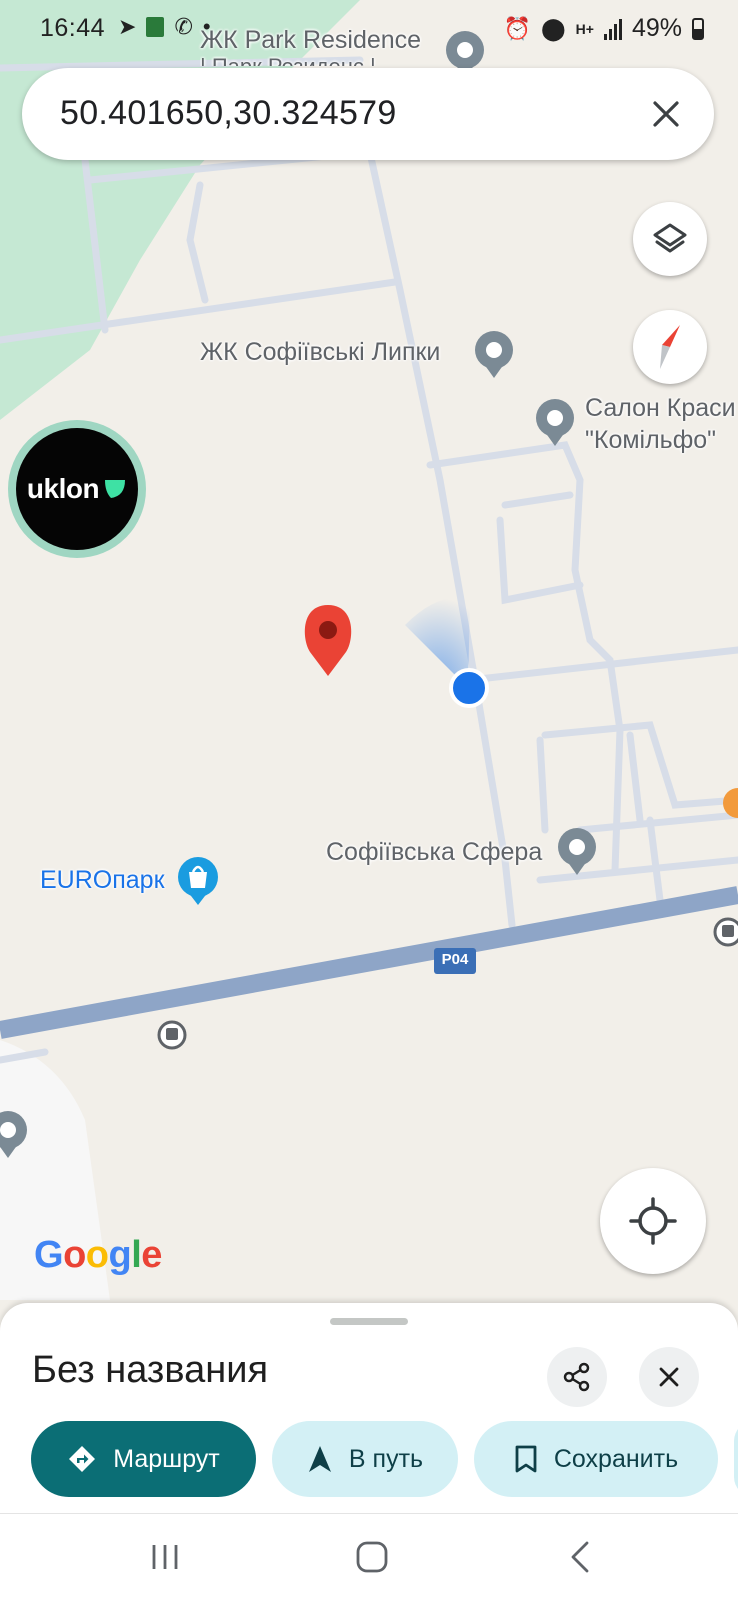 This screenshot has width=738, height=1600. I want to click on my-location-button, so click(653, 1221).